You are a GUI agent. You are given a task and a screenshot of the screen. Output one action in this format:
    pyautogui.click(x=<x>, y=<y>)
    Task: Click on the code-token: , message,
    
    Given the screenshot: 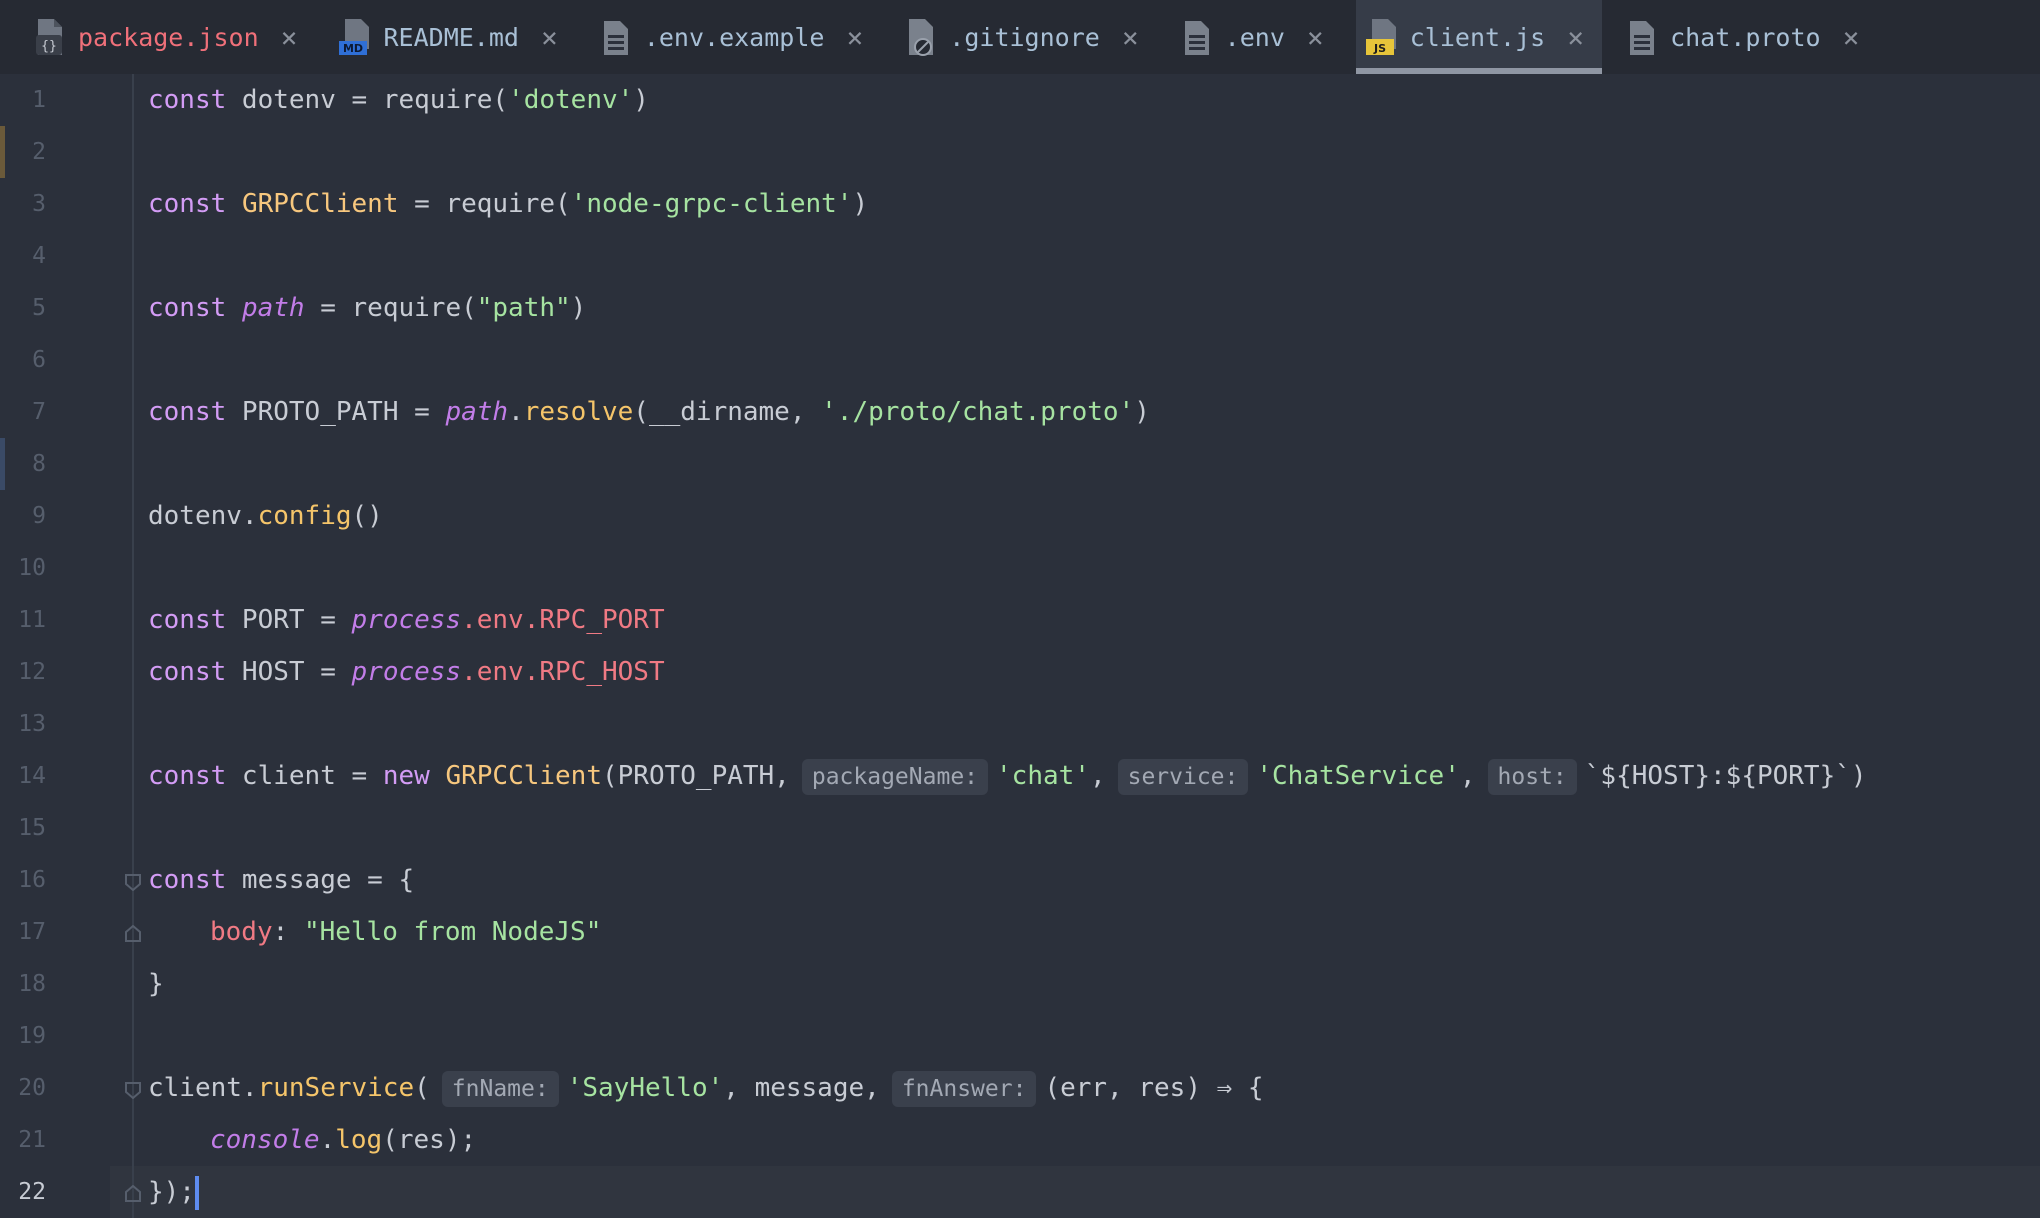 What is the action you would take?
    pyautogui.click(x=801, y=1088)
    